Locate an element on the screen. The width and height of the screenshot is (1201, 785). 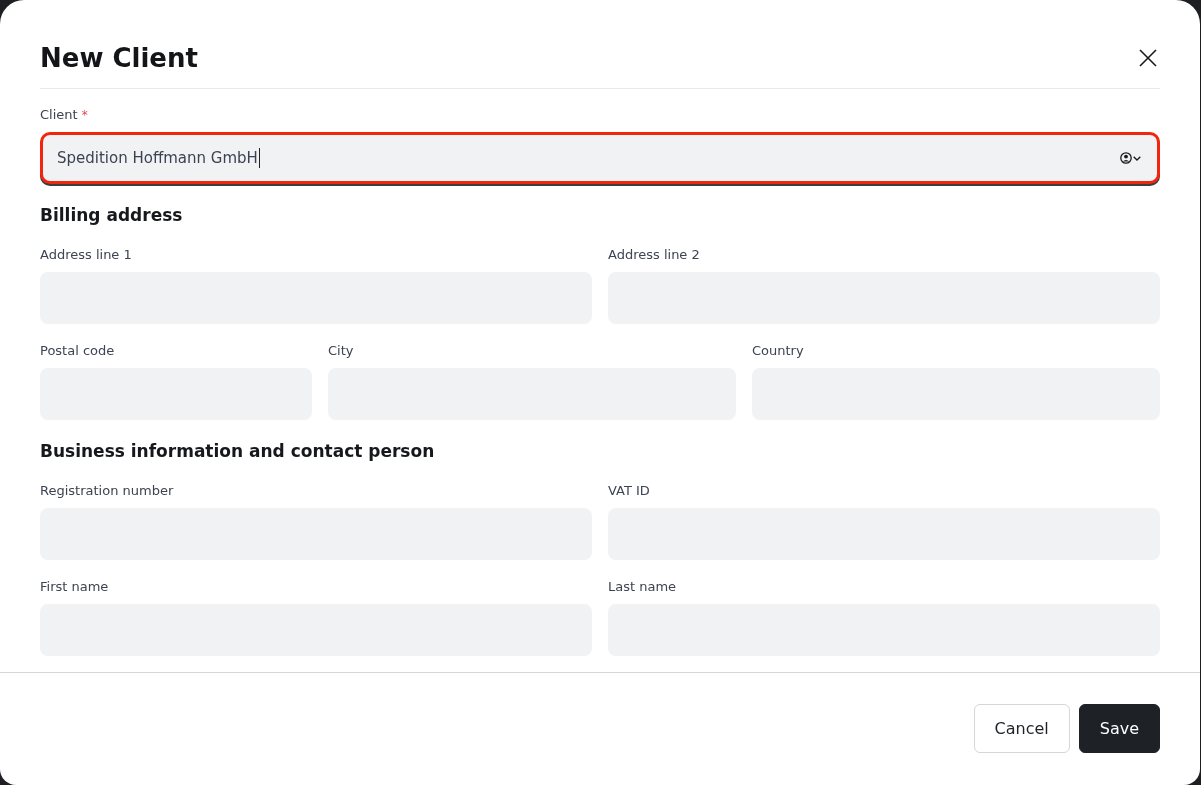
client-select-field: Spedition Hoffmann GmbH is located at coordinates (600, 158).